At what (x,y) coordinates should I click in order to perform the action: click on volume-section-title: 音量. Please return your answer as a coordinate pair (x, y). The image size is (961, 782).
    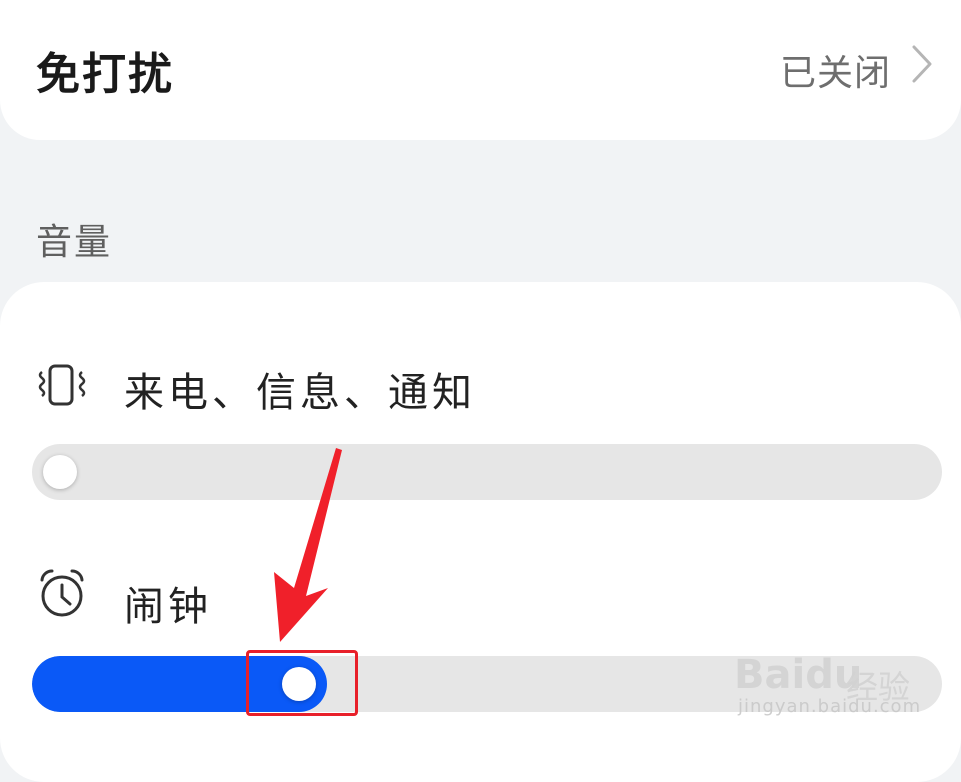
    Looking at the image, I should click on (74, 242).